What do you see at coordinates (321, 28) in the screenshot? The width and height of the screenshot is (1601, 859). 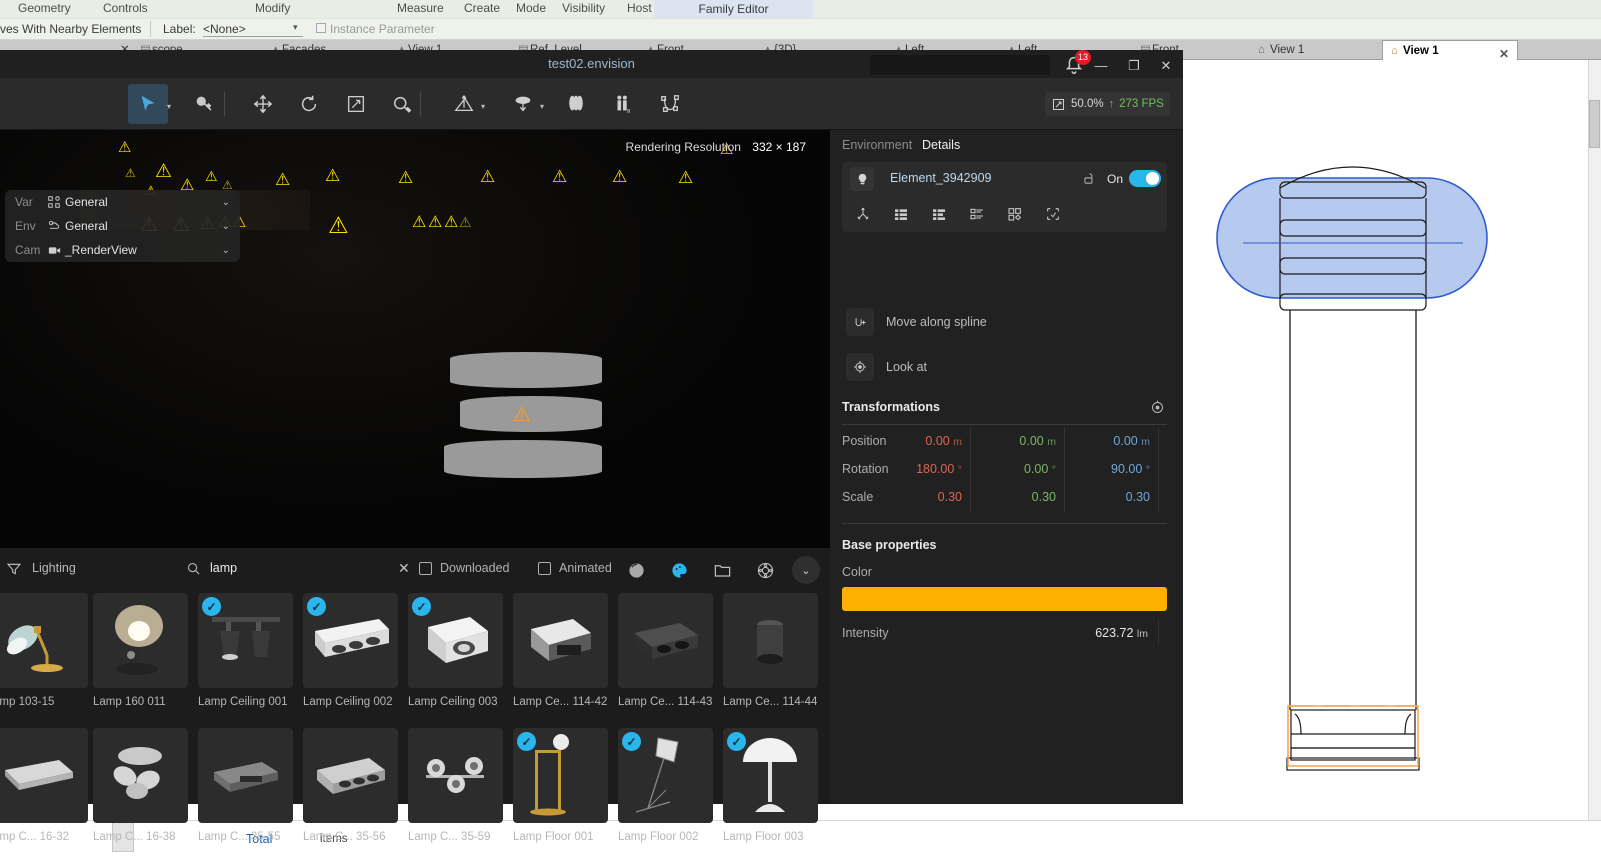 I see `instance-parameter-checkbox` at bounding box center [321, 28].